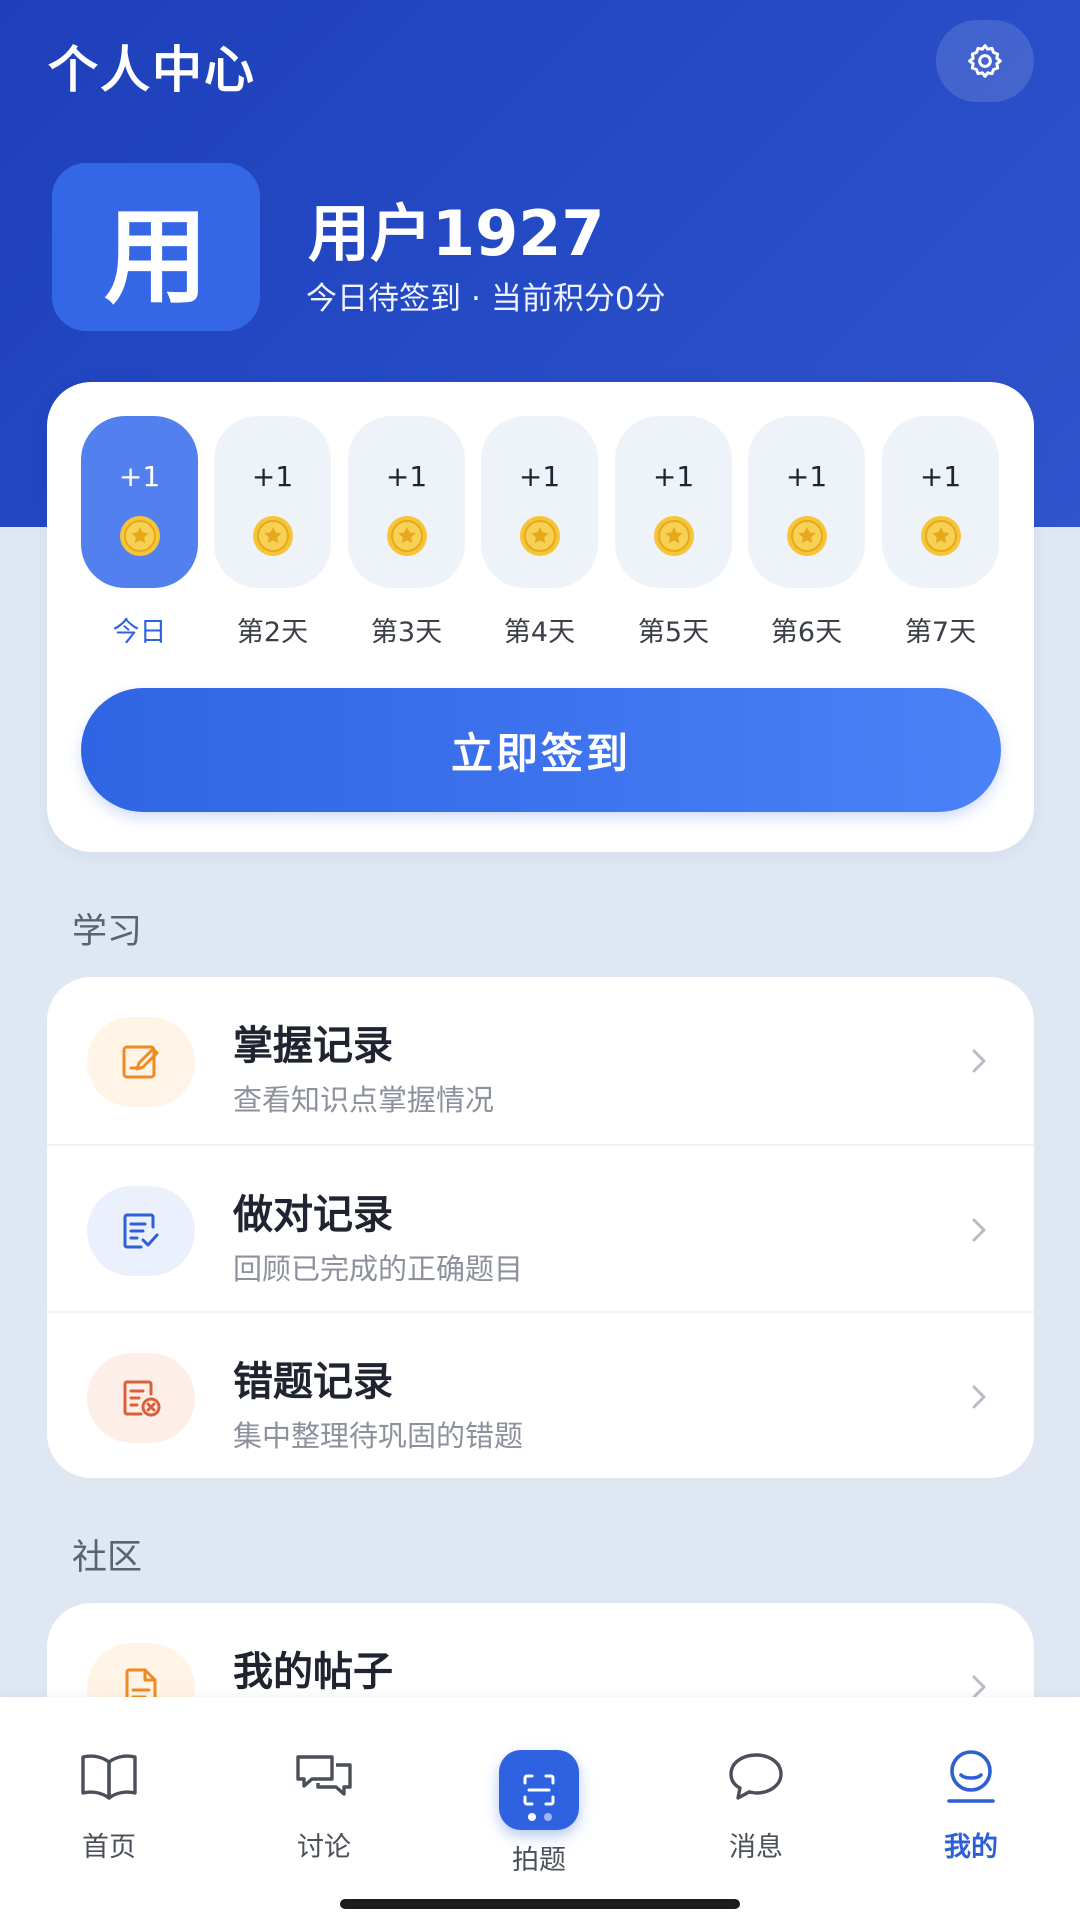 The width and height of the screenshot is (1080, 1920). I want to click on section-title-study: 学习, so click(107, 932).